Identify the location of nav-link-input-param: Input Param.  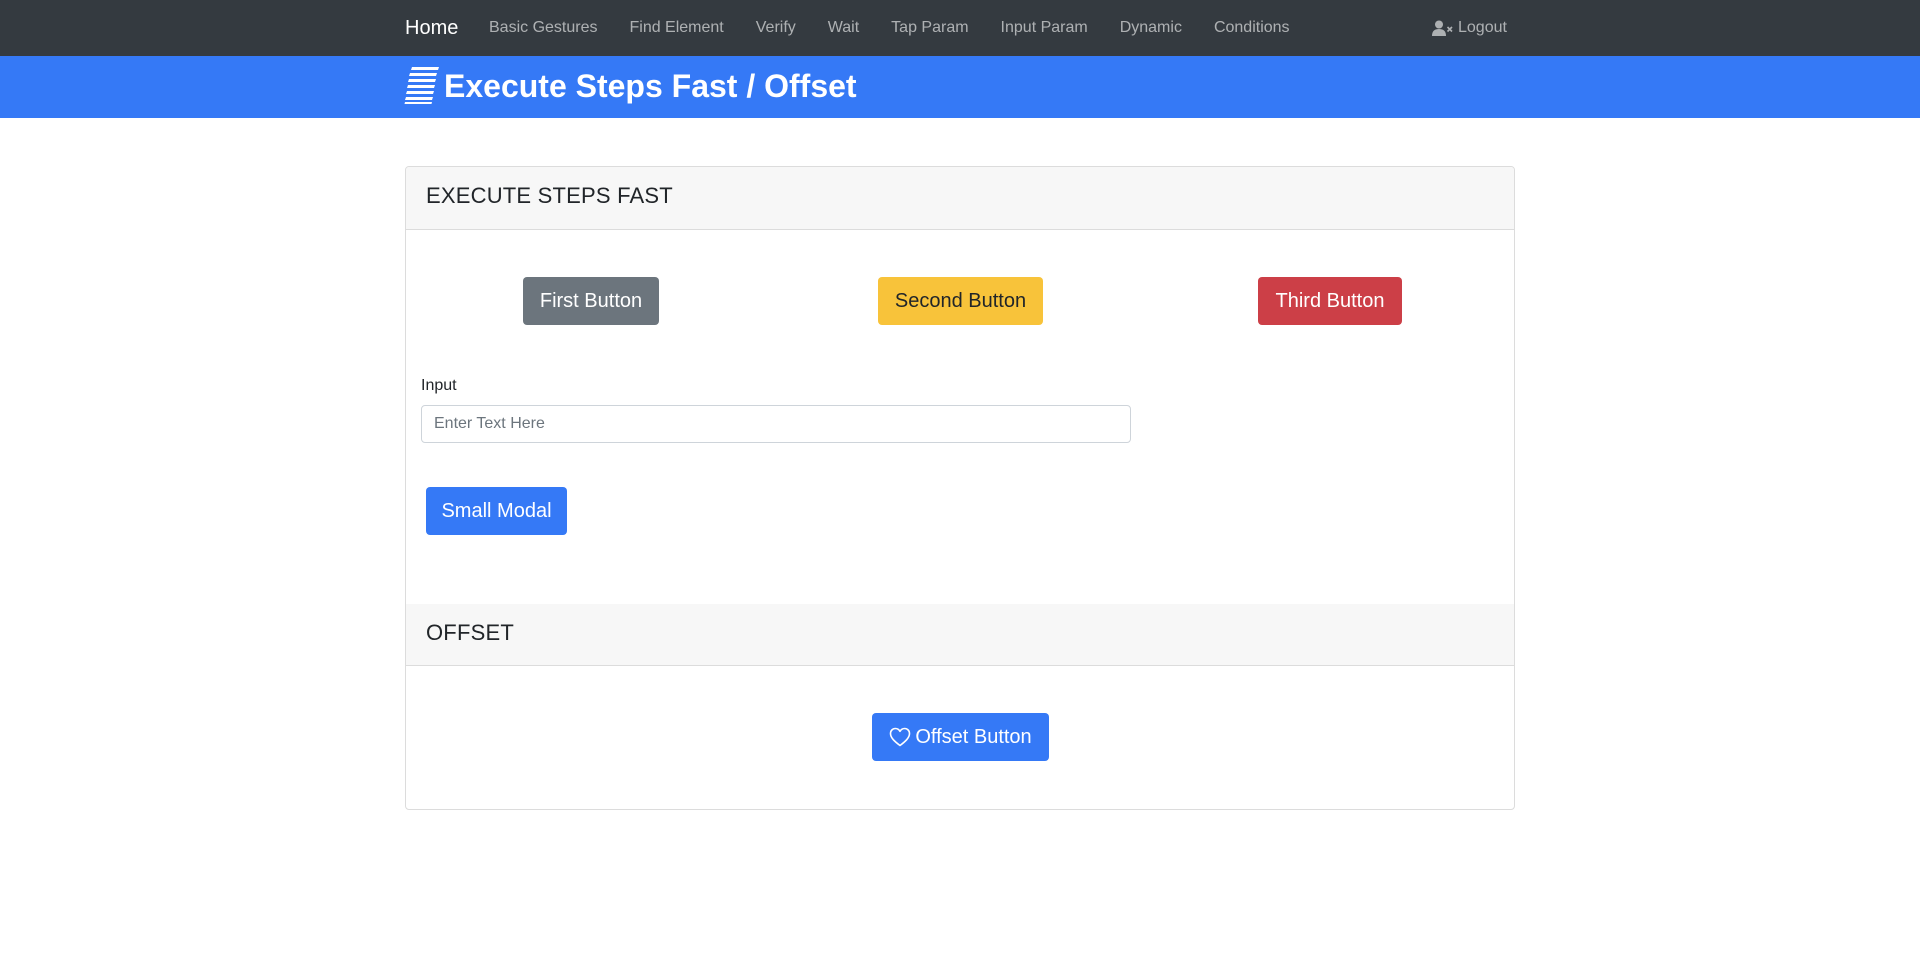
(1044, 28).